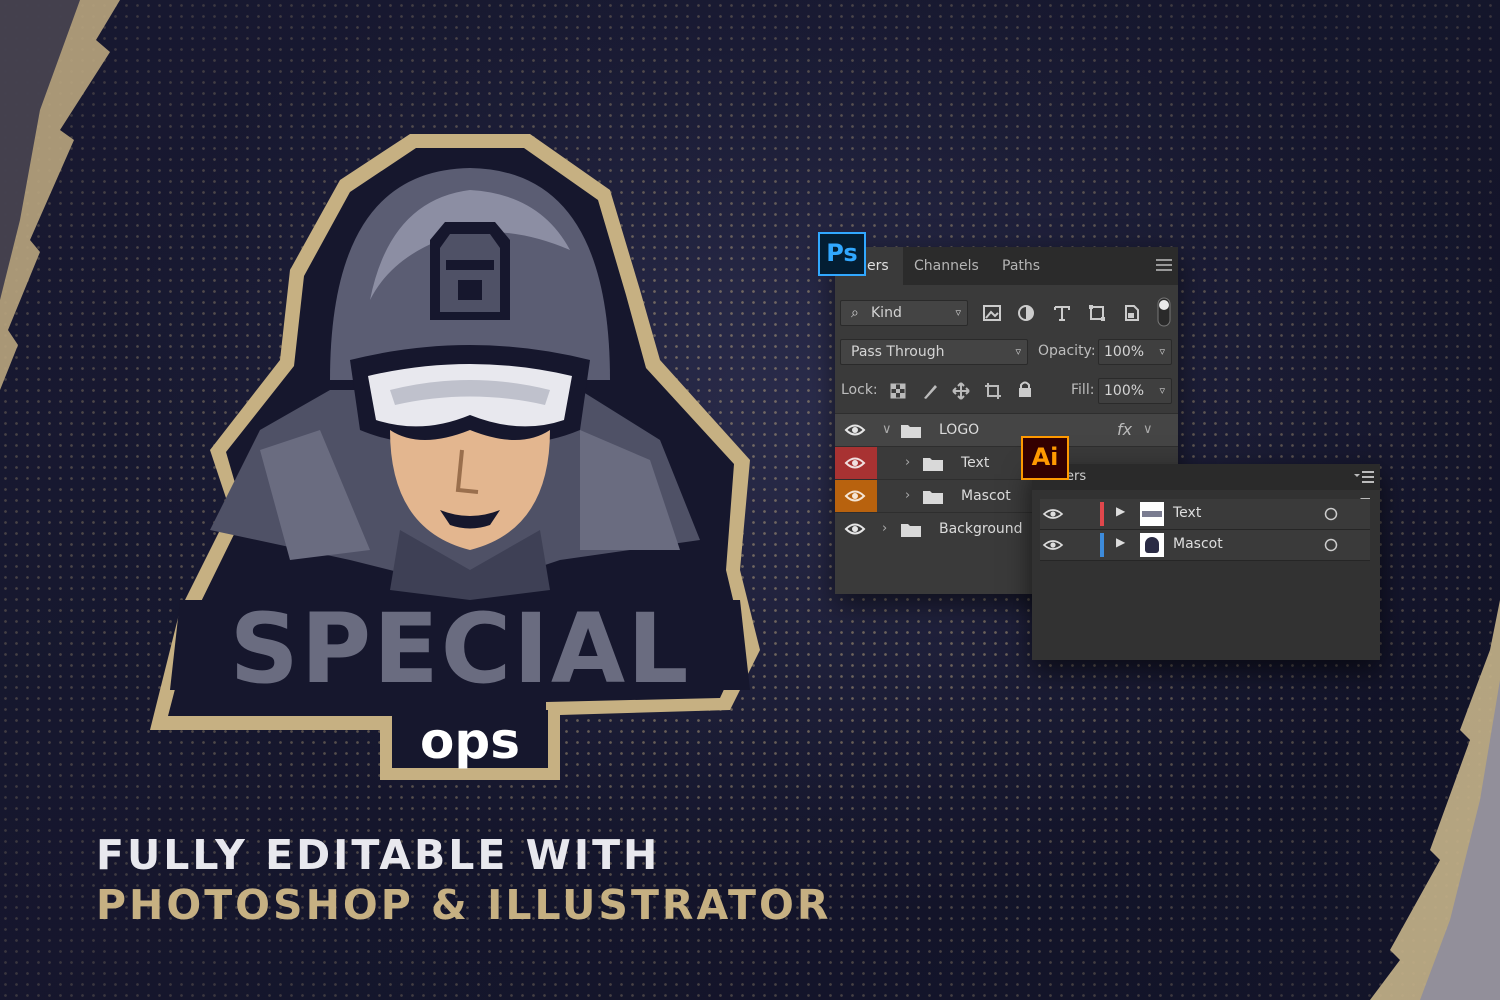 This screenshot has width=1500, height=1000. Describe the element at coordinates (470, 741) in the screenshot. I see `logo-word-ops: ops` at that location.